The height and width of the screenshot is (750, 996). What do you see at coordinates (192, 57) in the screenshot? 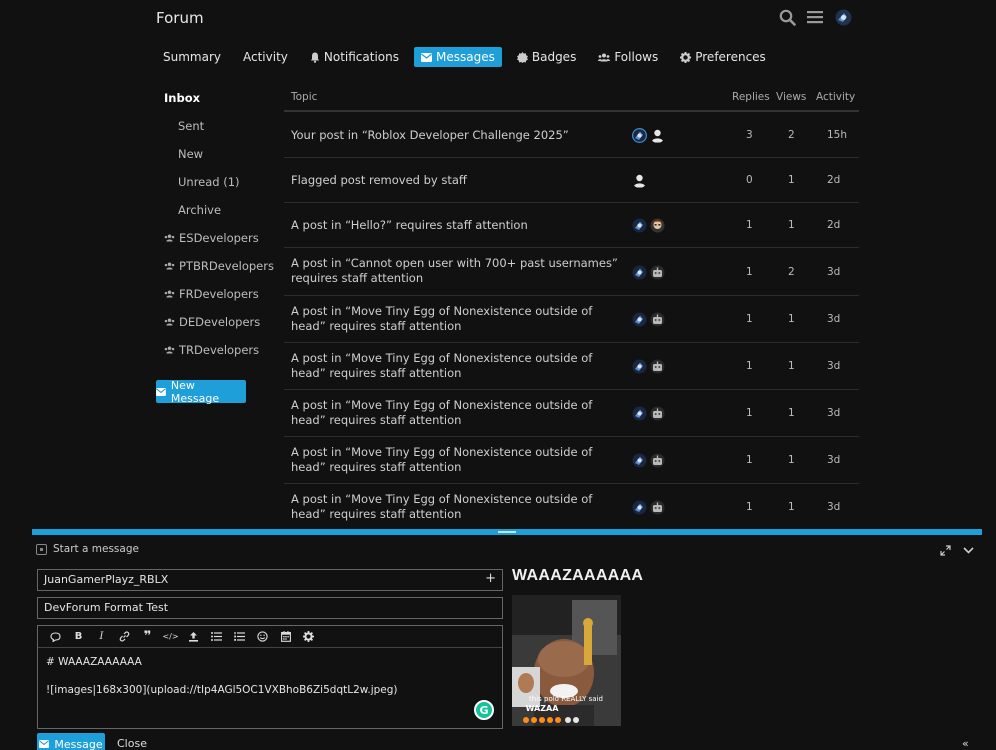
I see `nav-summary: Summary` at bounding box center [192, 57].